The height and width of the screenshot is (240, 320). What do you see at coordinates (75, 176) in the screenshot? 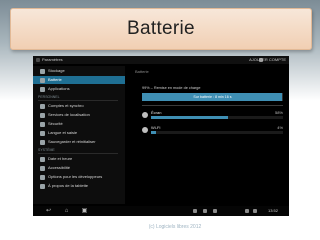
I see `sidebar-item-label: Options pour les développeurs` at bounding box center [75, 176].